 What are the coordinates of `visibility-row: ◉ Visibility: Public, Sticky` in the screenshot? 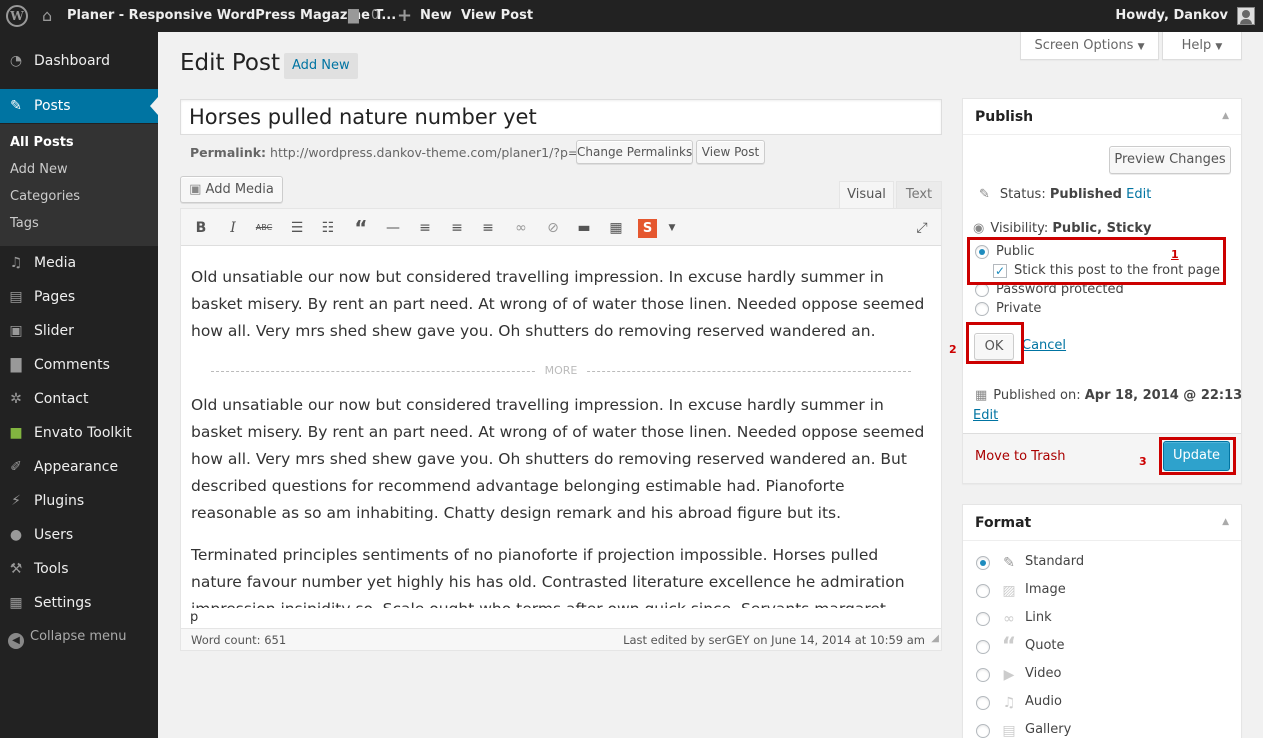 It's located at (1062, 228).